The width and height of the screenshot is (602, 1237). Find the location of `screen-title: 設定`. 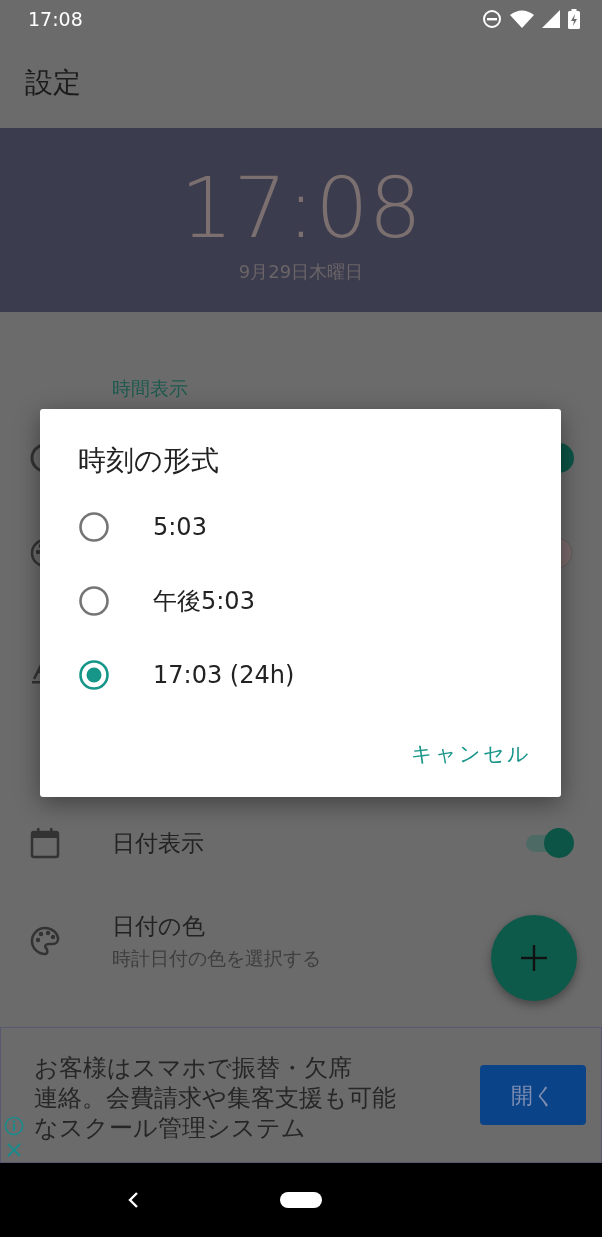

screen-title: 設定 is located at coordinates (53, 83).